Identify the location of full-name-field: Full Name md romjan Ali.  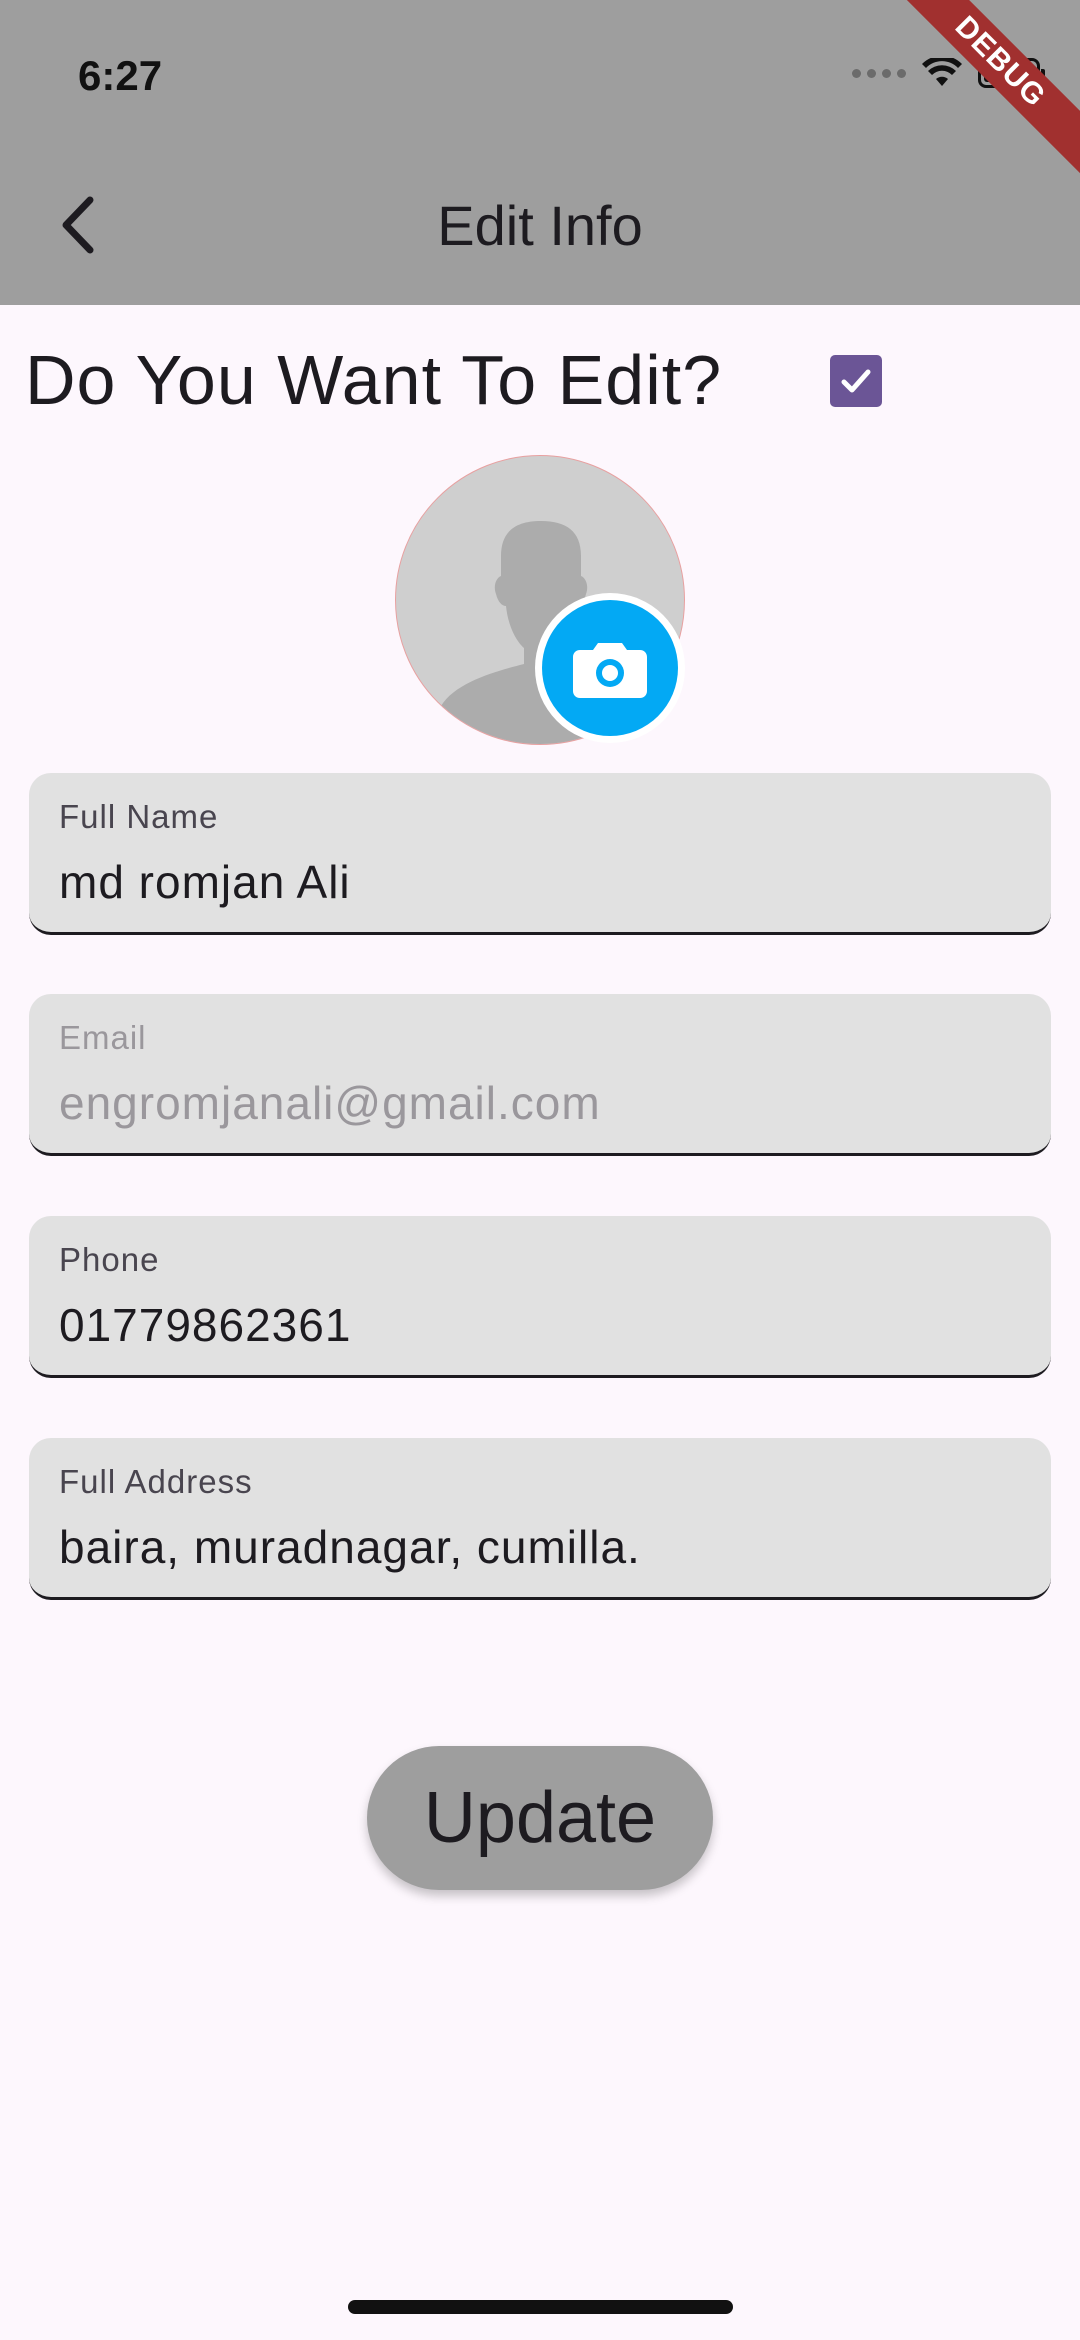
(540, 854).